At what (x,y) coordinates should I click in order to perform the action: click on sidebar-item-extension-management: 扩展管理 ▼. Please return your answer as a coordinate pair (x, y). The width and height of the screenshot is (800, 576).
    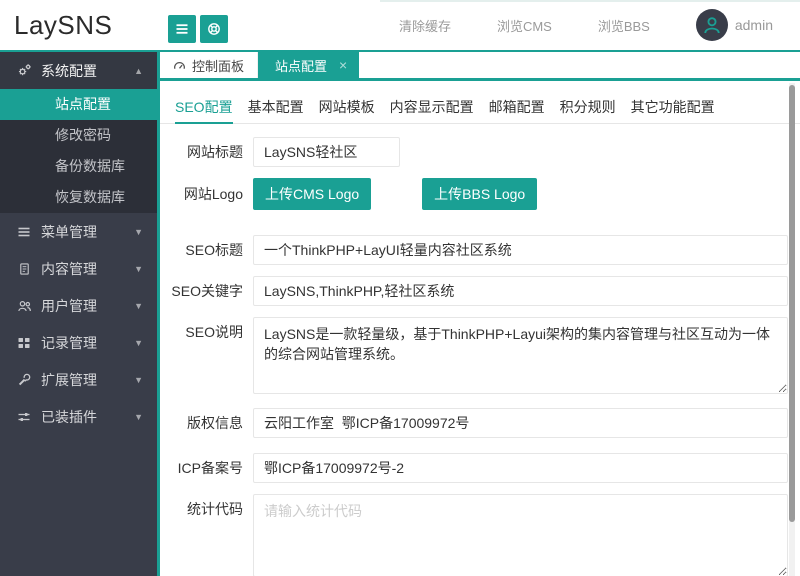
    Looking at the image, I should click on (78, 379).